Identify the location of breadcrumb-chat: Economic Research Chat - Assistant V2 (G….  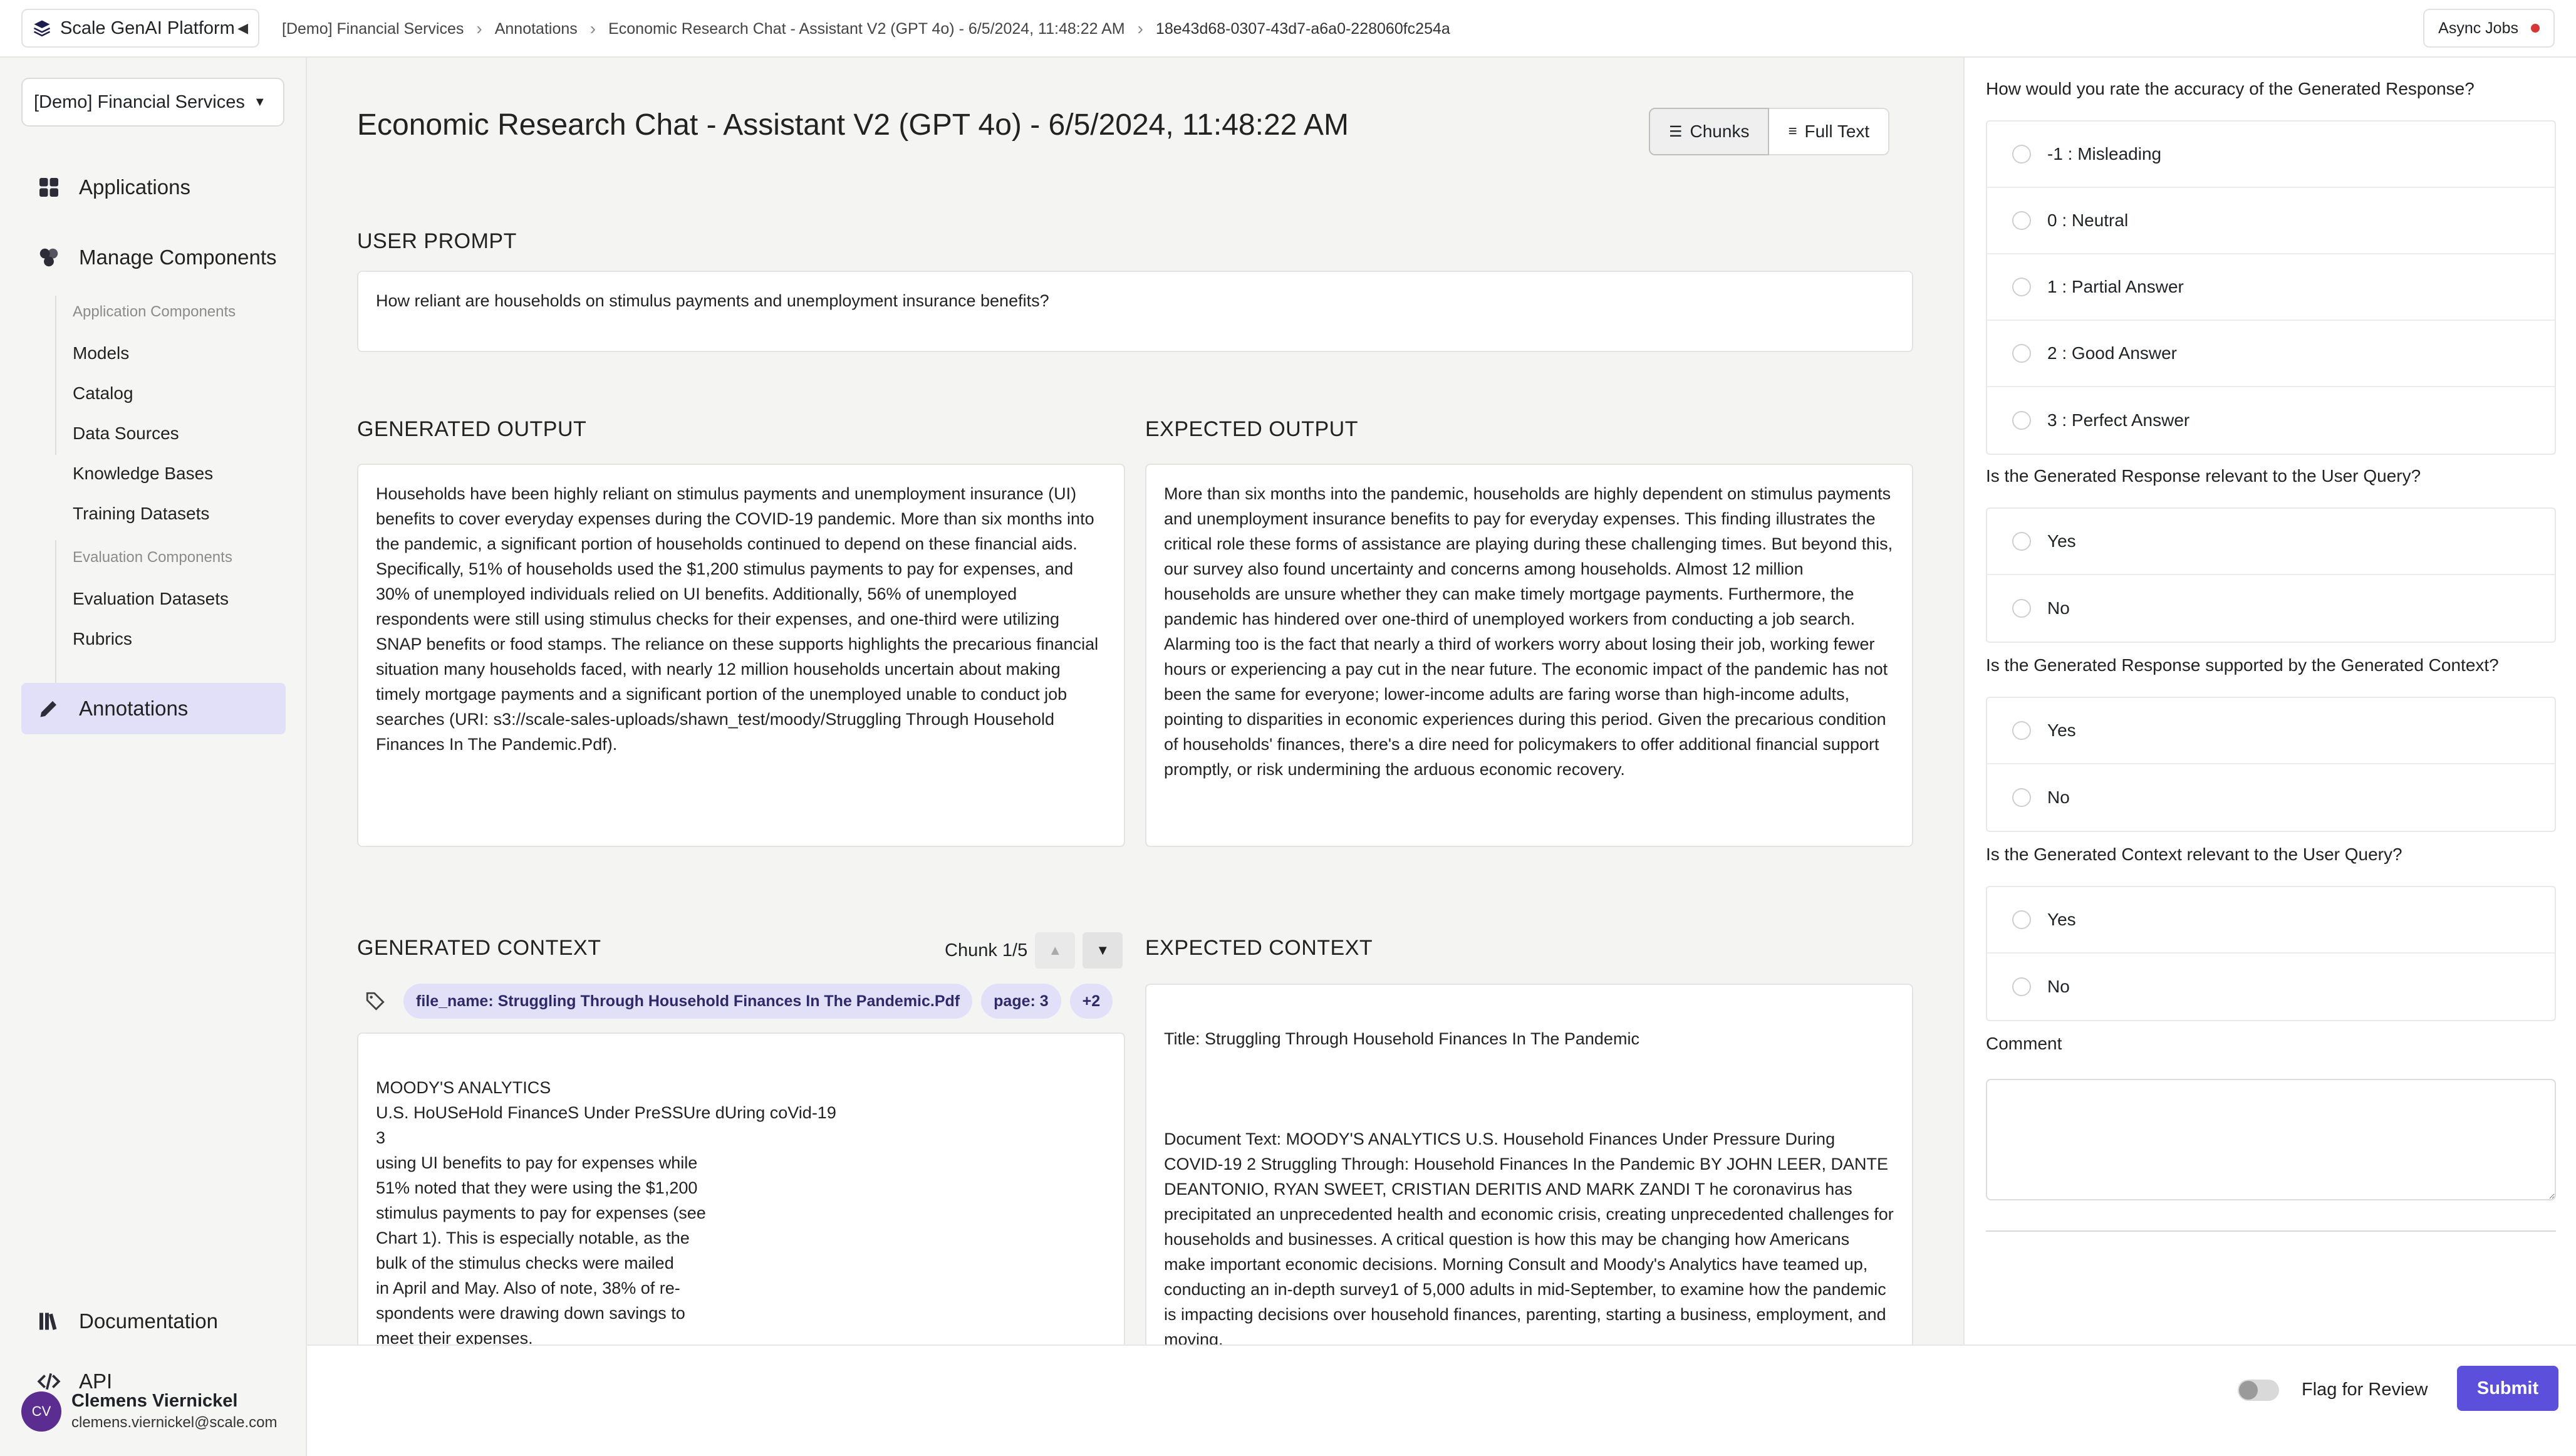
(867, 29).